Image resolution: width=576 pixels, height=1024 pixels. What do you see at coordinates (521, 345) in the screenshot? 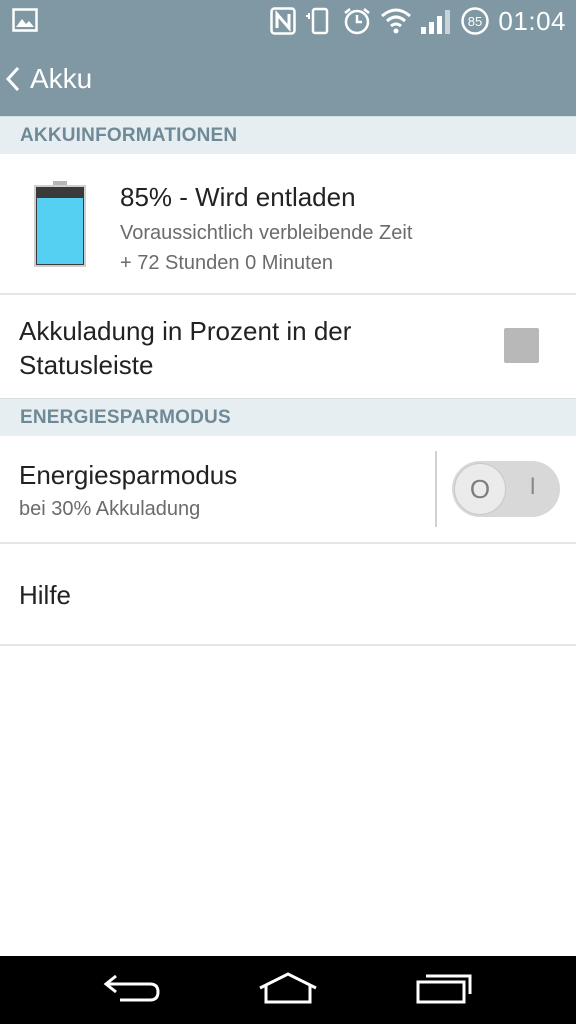
I see `percent-in-statusbar-checkbox` at bounding box center [521, 345].